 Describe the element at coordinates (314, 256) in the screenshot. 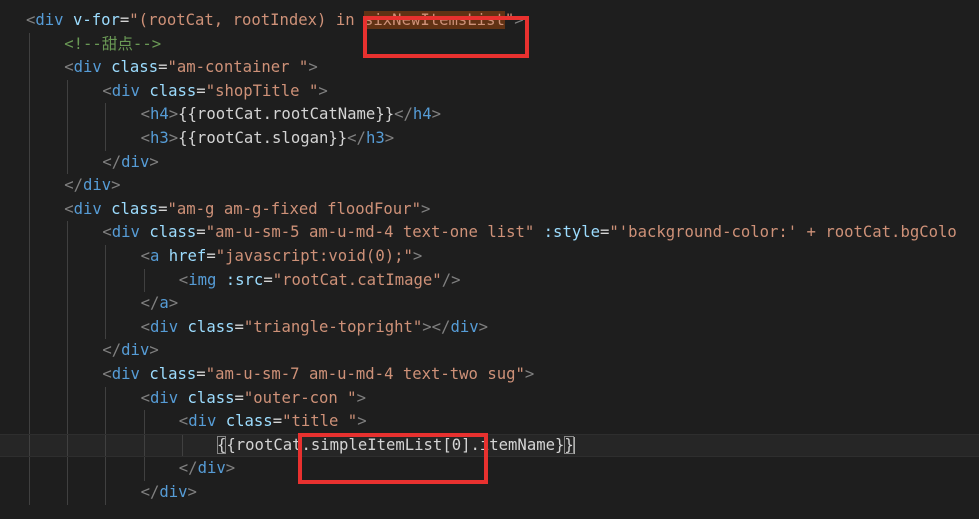

I see `code-token: "javascript:void(0);"` at that location.